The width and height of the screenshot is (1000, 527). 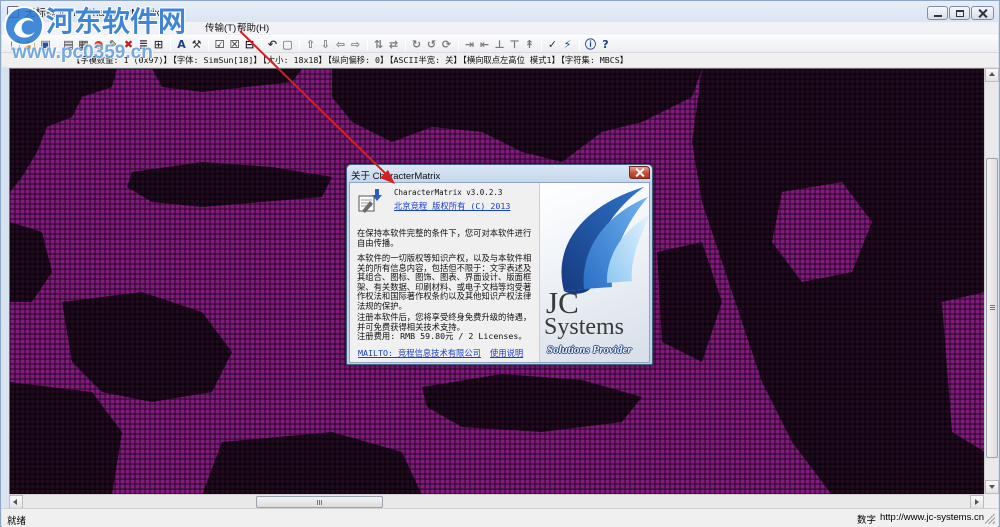 I want to click on rotate-180-icon: ⟳, so click(x=446, y=44).